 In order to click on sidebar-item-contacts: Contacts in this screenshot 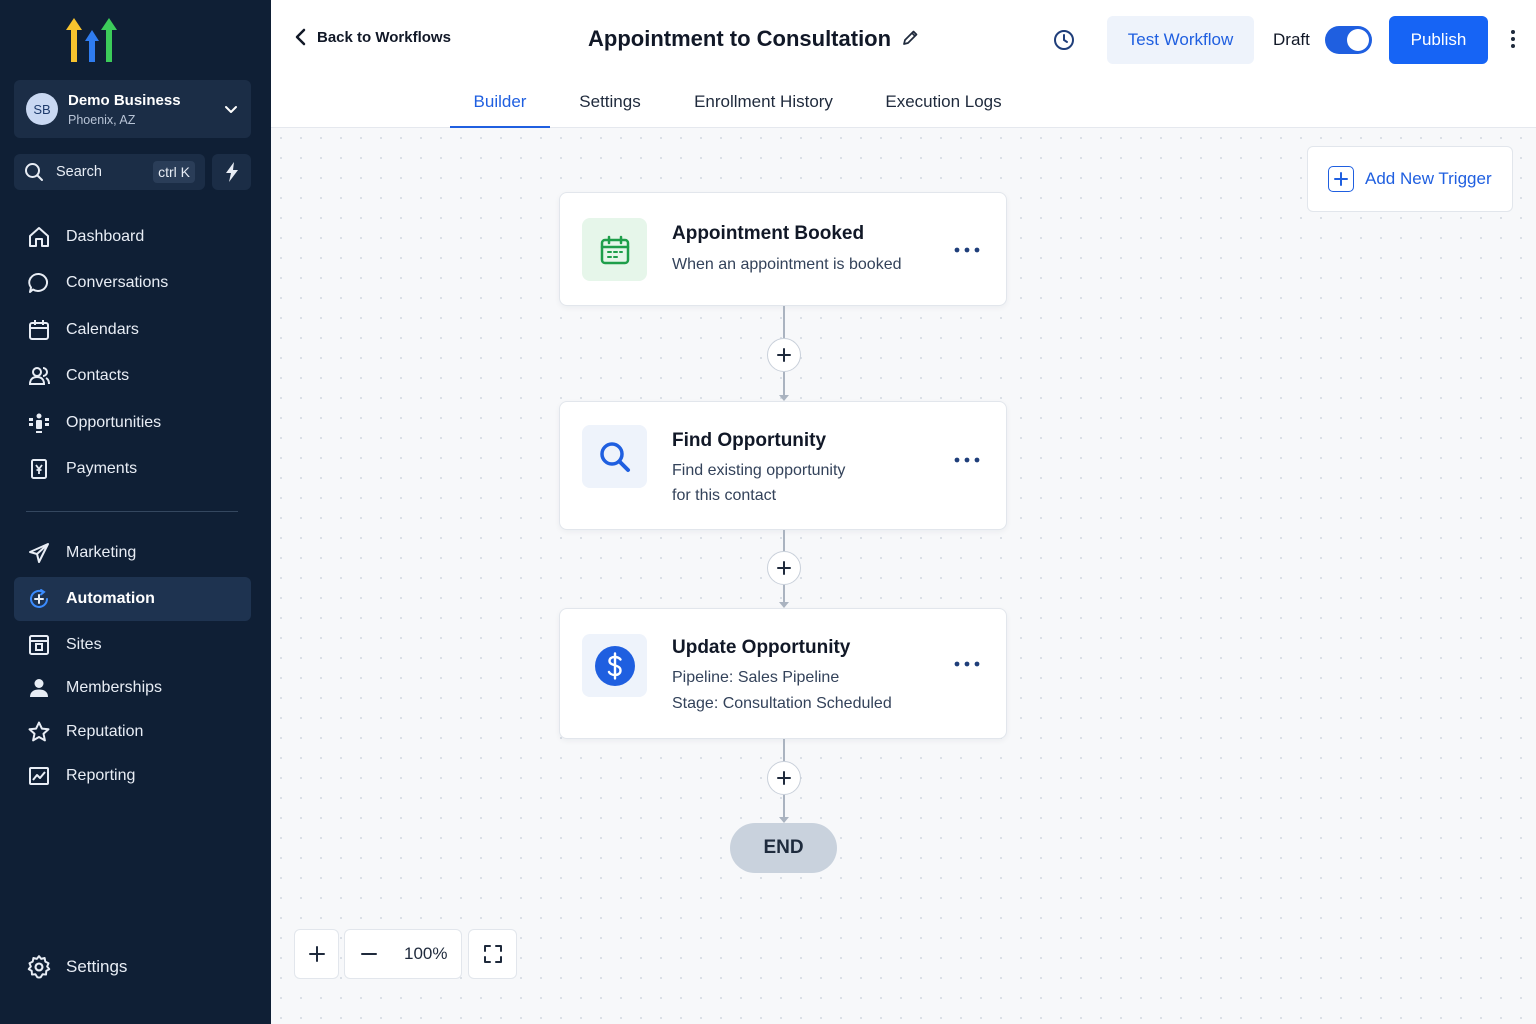, I will do `click(132, 376)`.